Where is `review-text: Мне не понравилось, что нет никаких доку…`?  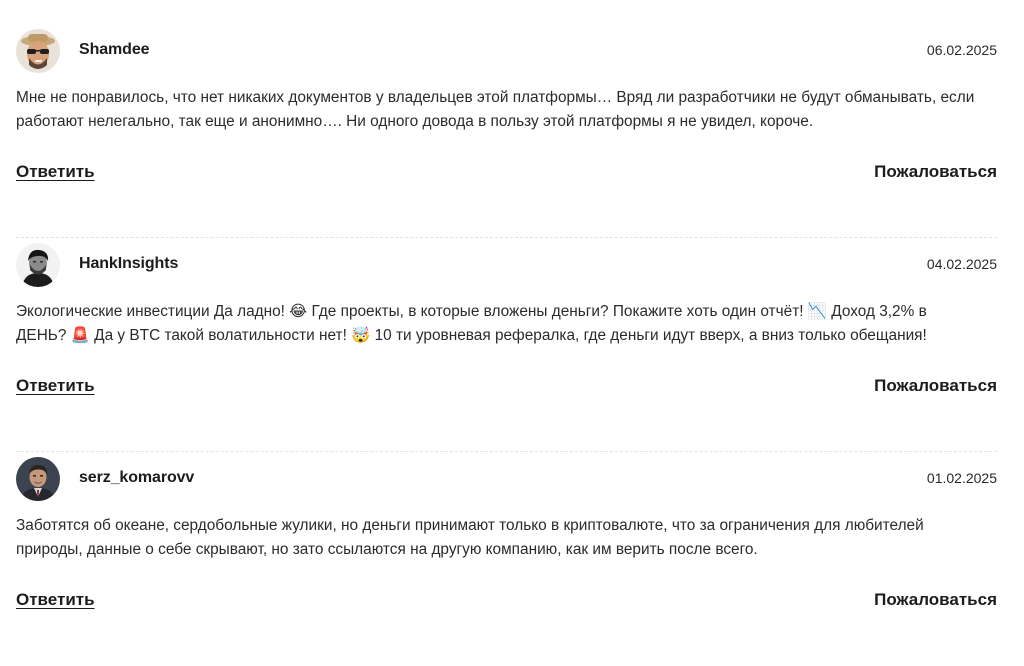 review-text: Мне не понравилось, что нет никаких доку… is located at coordinates (495, 109).